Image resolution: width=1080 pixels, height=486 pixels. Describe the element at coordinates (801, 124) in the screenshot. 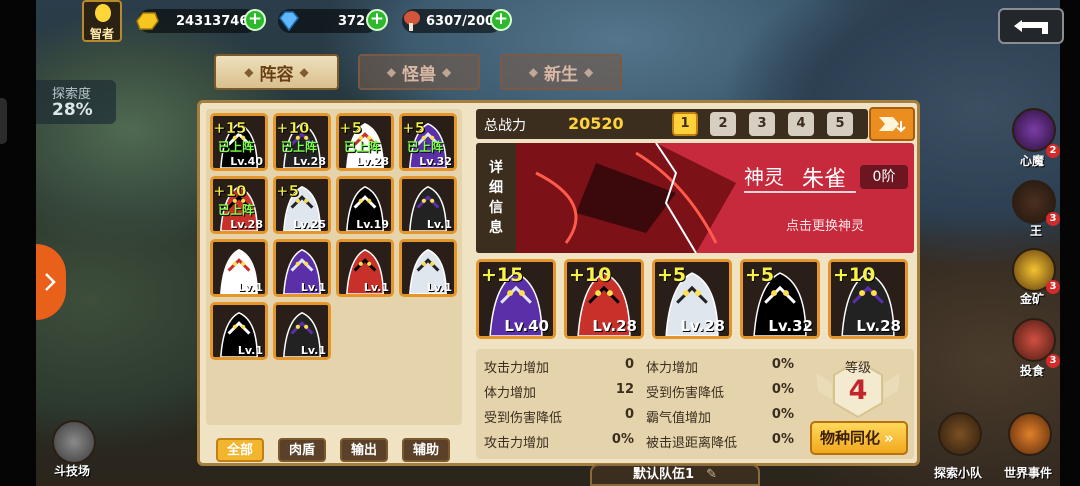

I see `team-slot-4: 4` at that location.